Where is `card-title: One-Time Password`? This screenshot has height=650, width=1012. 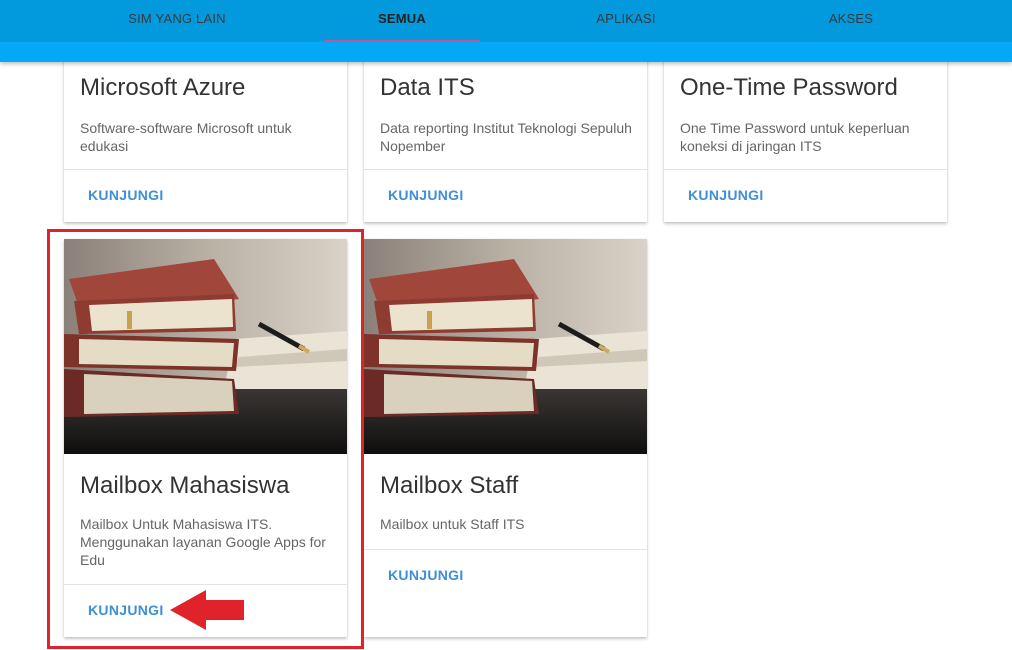
card-title: One-Time Password is located at coordinates (789, 87).